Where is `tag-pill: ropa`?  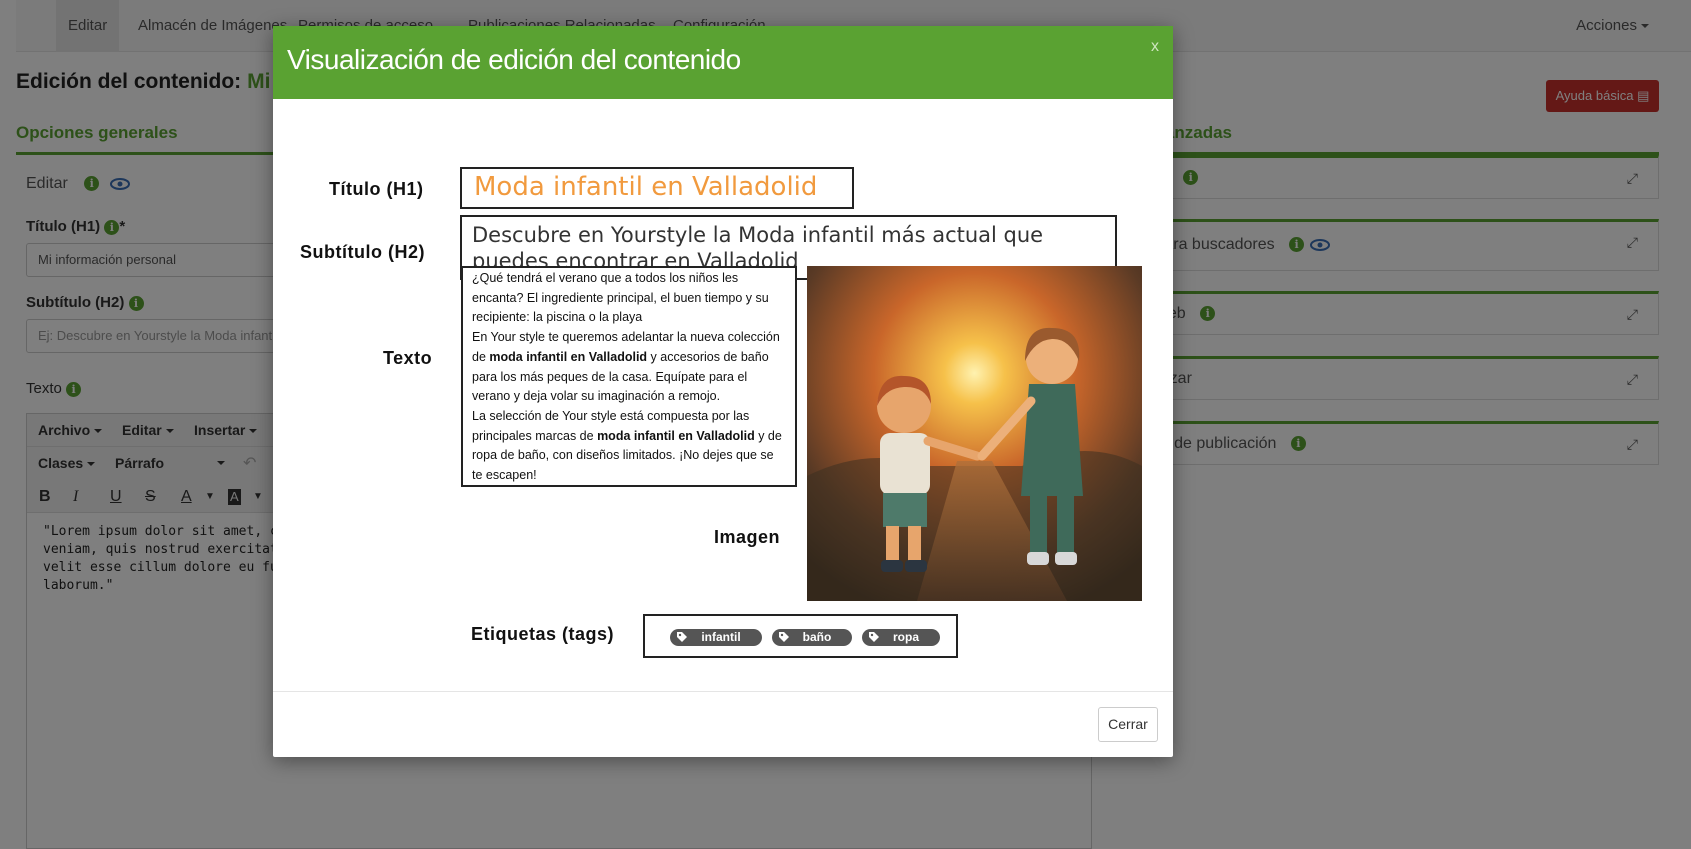
tag-pill: ropa is located at coordinates (901, 637).